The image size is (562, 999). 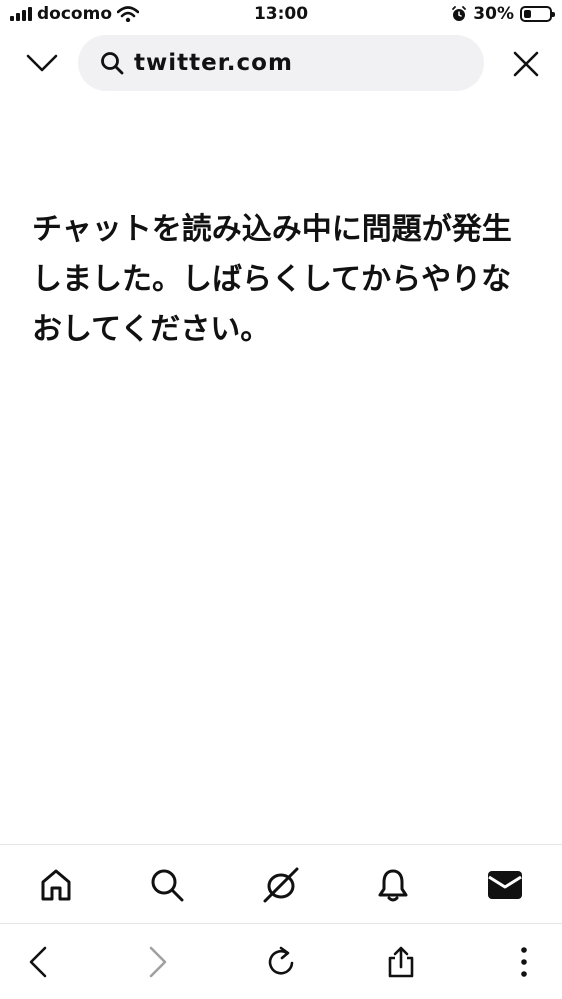 I want to click on collapse-button, so click(x=42, y=63).